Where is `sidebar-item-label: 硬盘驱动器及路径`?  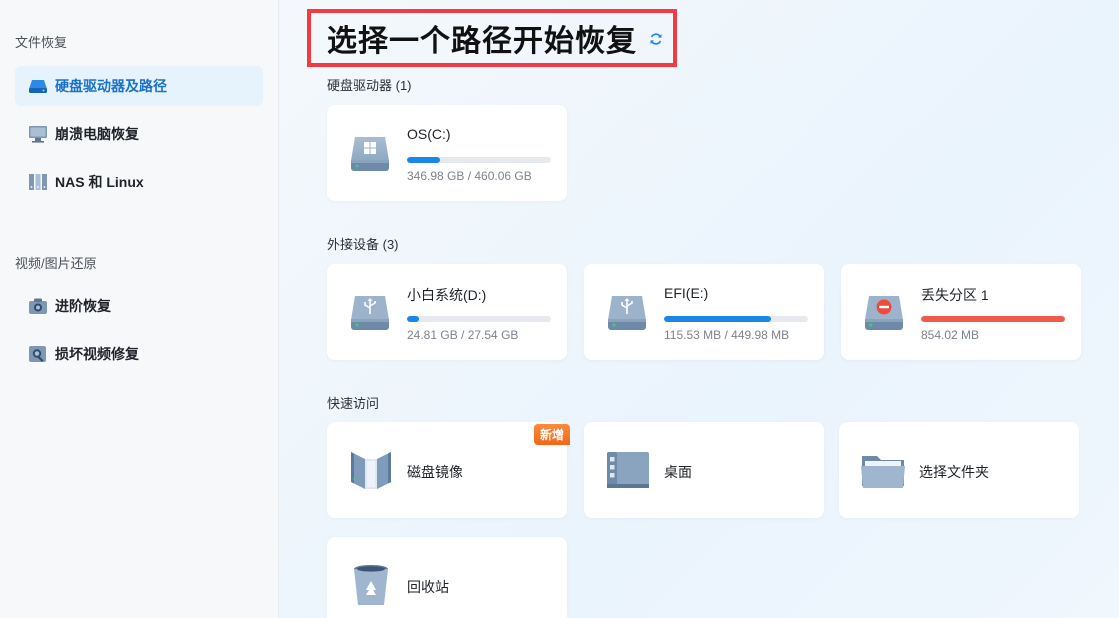
sidebar-item-label: 硬盘驱动器及路径 is located at coordinates (111, 86).